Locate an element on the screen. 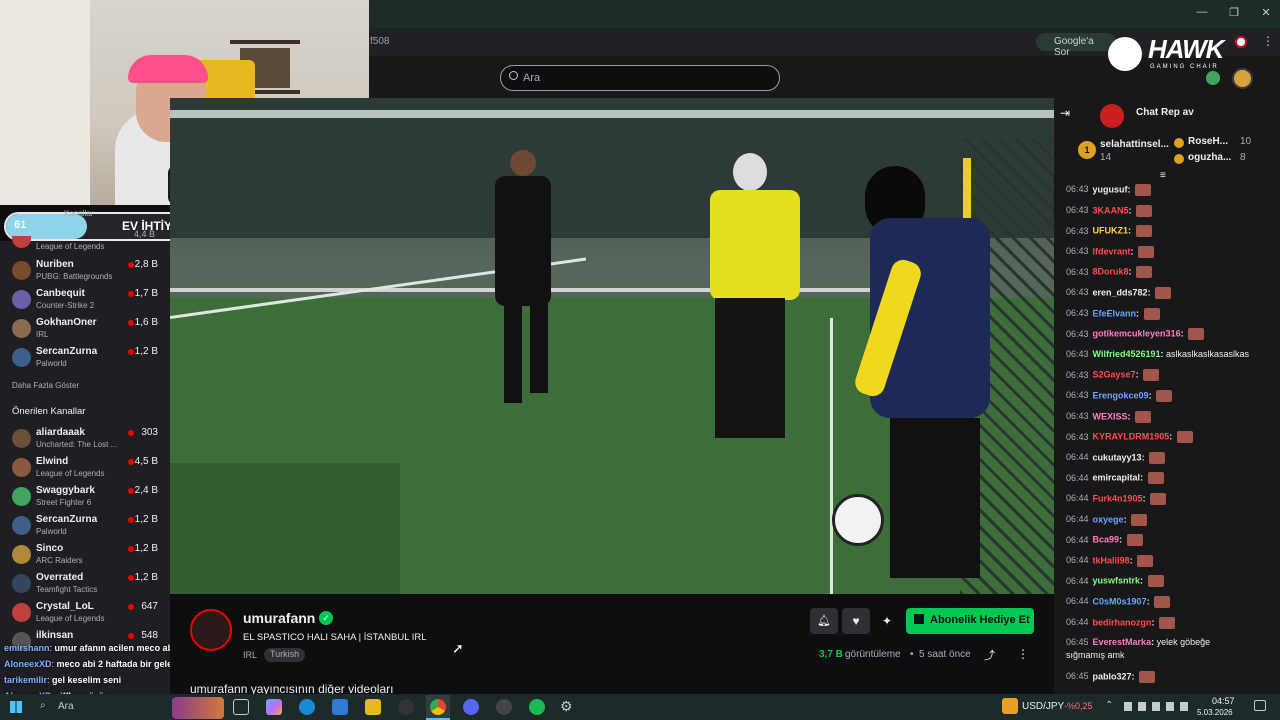  widget-thumbnail is located at coordinates (198, 708).